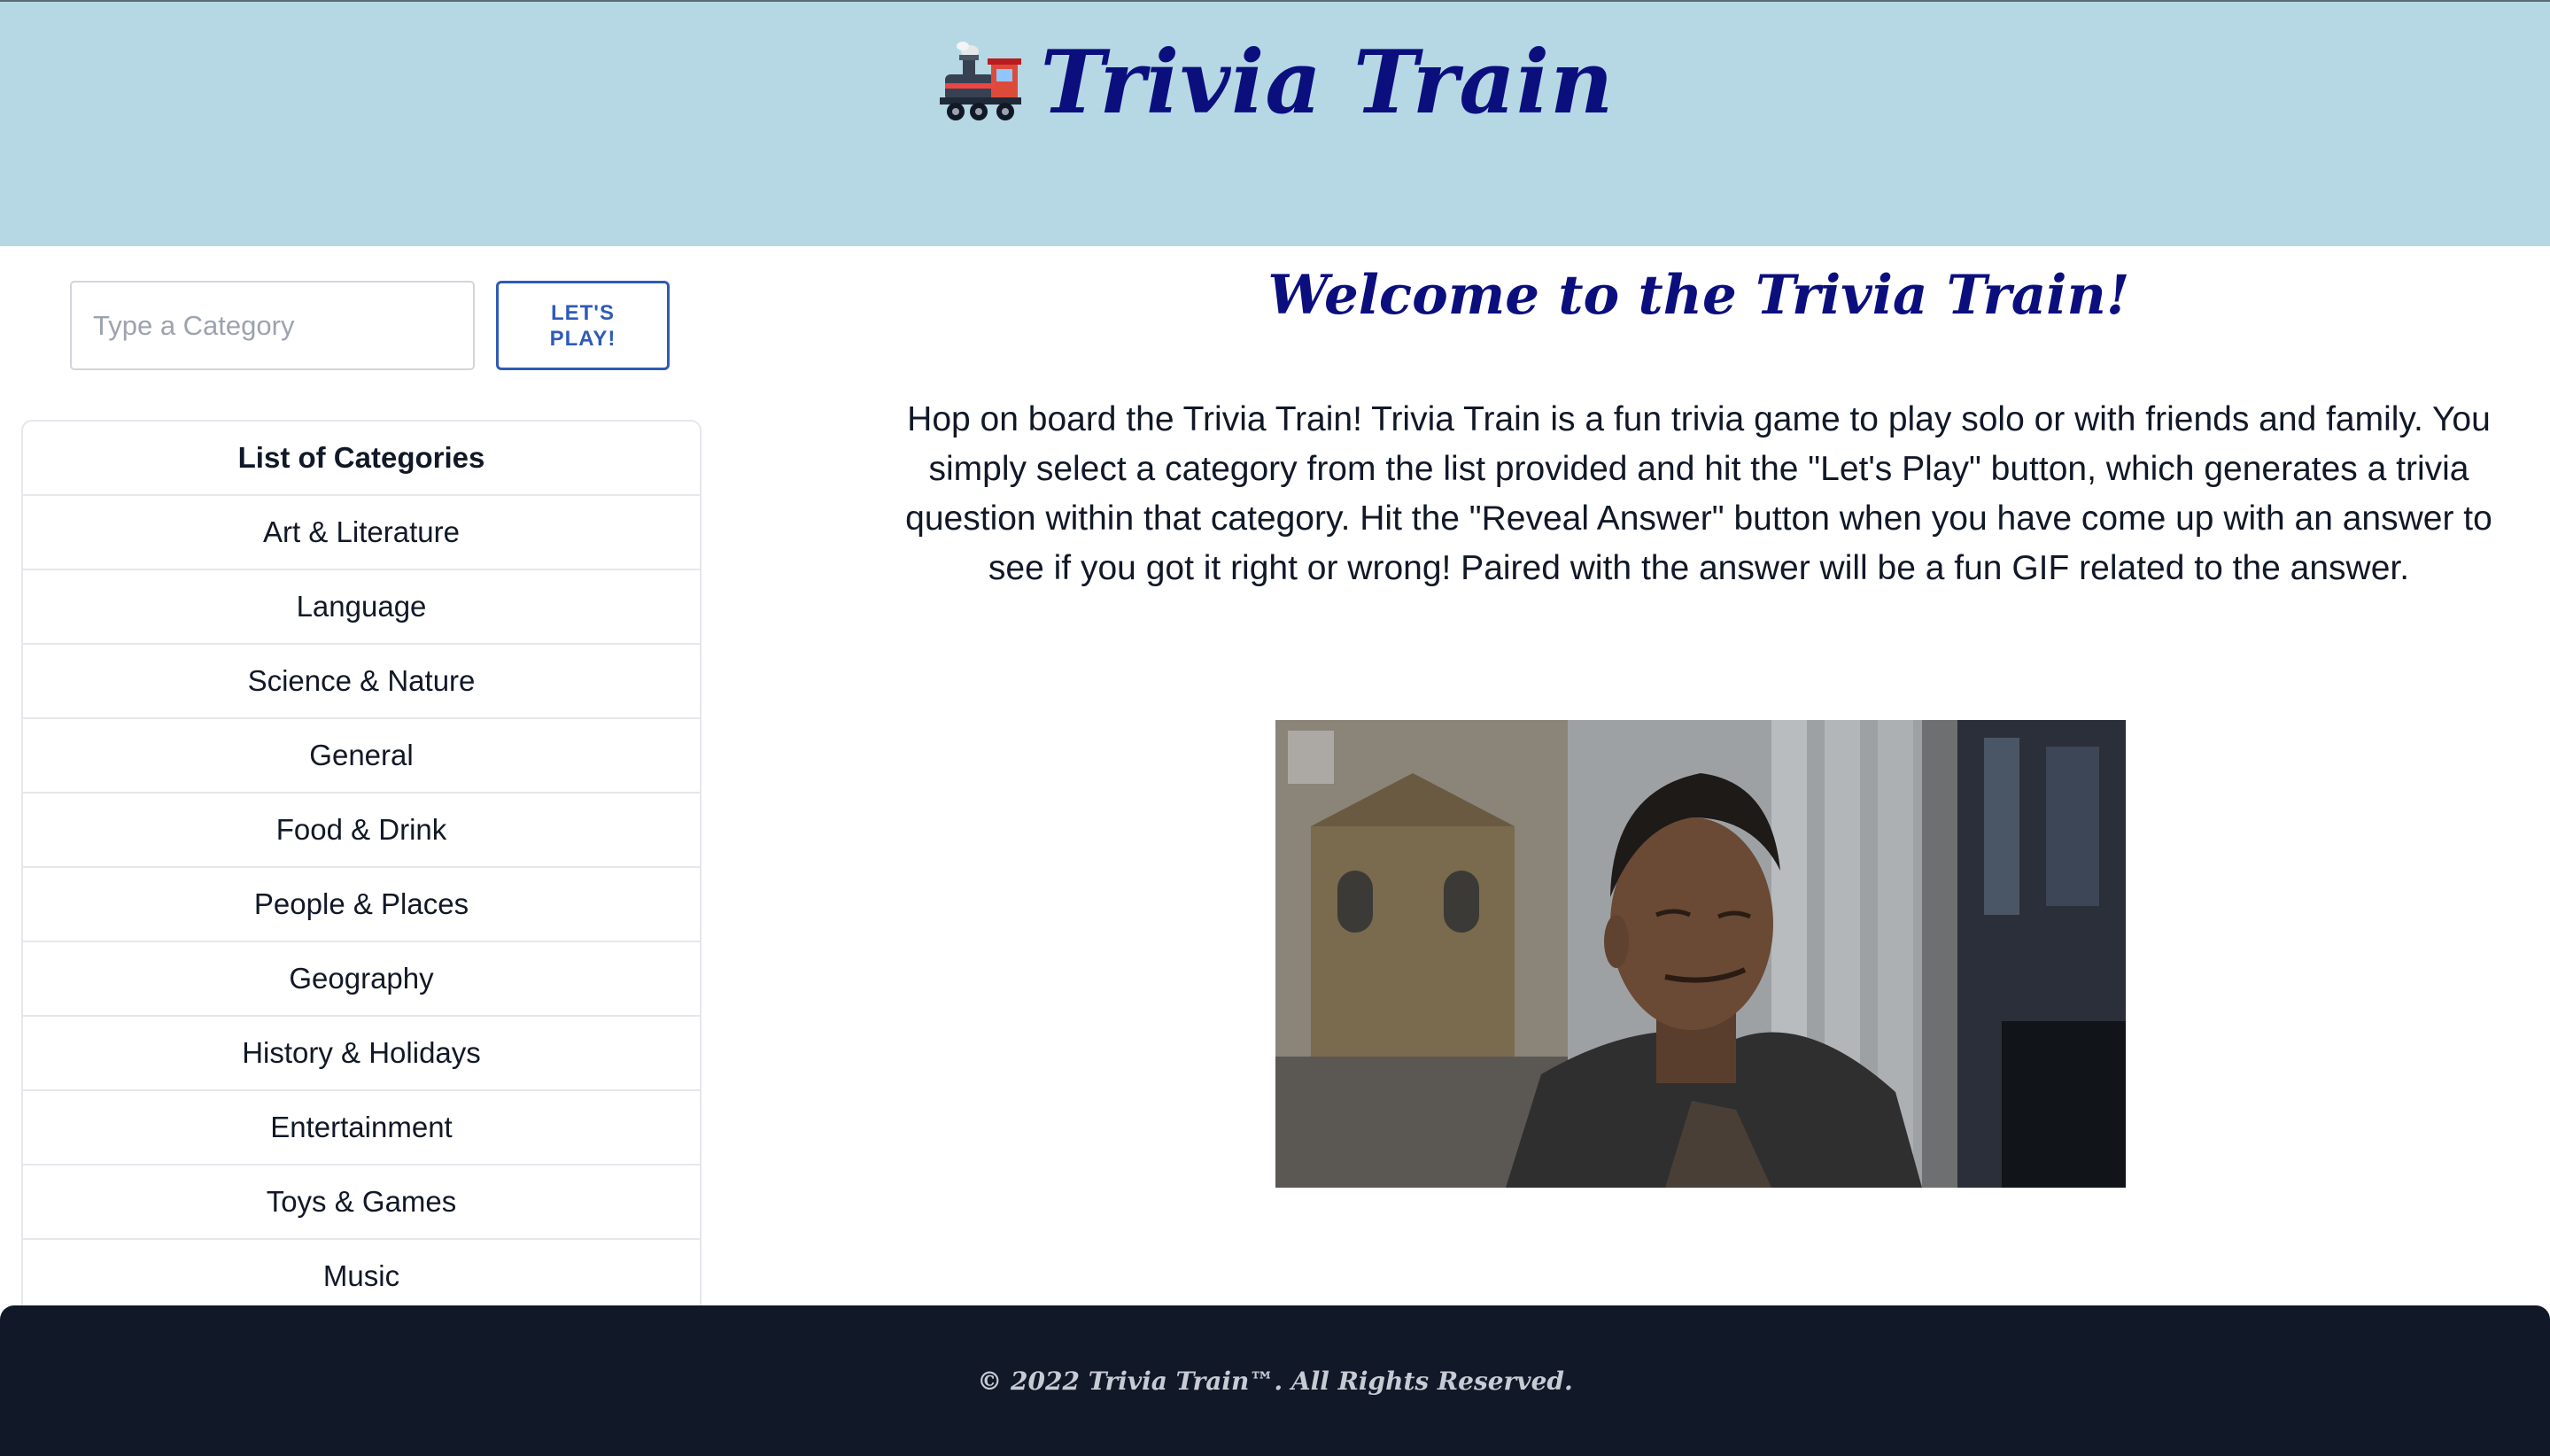 This screenshot has height=1456, width=2550. What do you see at coordinates (272, 325) in the screenshot?
I see `category-search-input` at bounding box center [272, 325].